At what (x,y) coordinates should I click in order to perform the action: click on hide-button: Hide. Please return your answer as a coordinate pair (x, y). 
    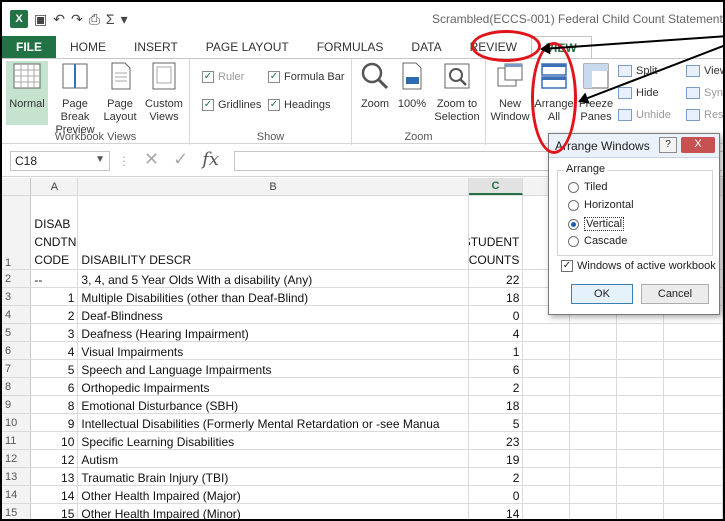
    Looking at the image, I should click on (638, 93).